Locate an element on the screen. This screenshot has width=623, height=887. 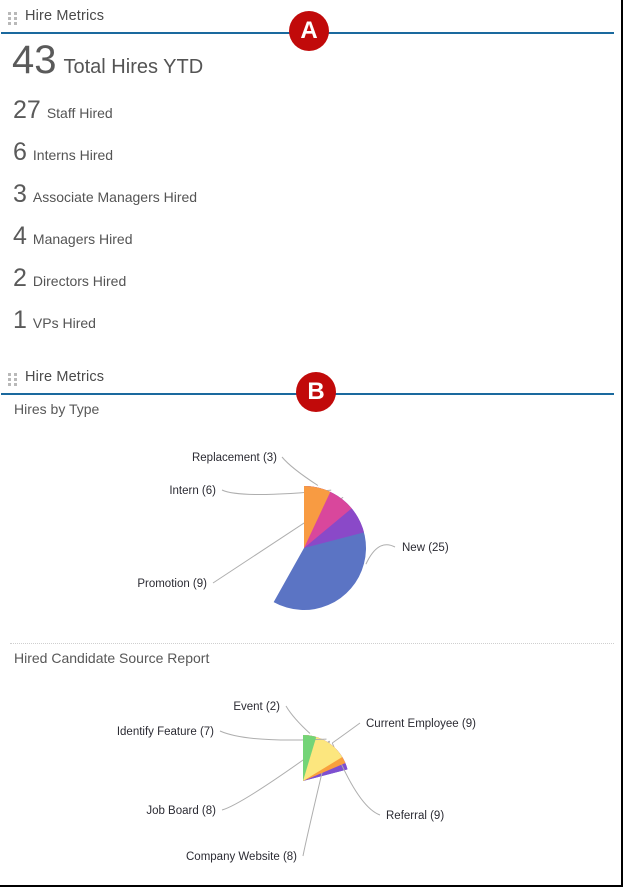
kpi-value: 6 is located at coordinates (20, 152).